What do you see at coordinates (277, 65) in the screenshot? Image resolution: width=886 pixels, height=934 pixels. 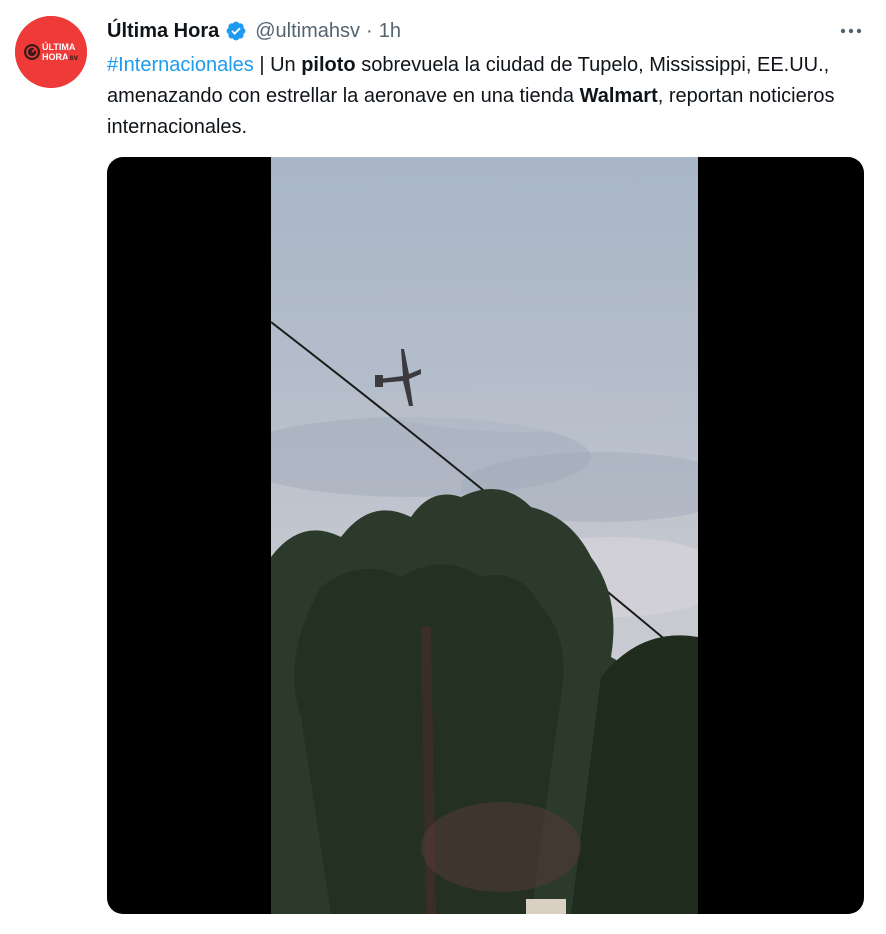 I see `tweet-text-segment: | Un` at bounding box center [277, 65].